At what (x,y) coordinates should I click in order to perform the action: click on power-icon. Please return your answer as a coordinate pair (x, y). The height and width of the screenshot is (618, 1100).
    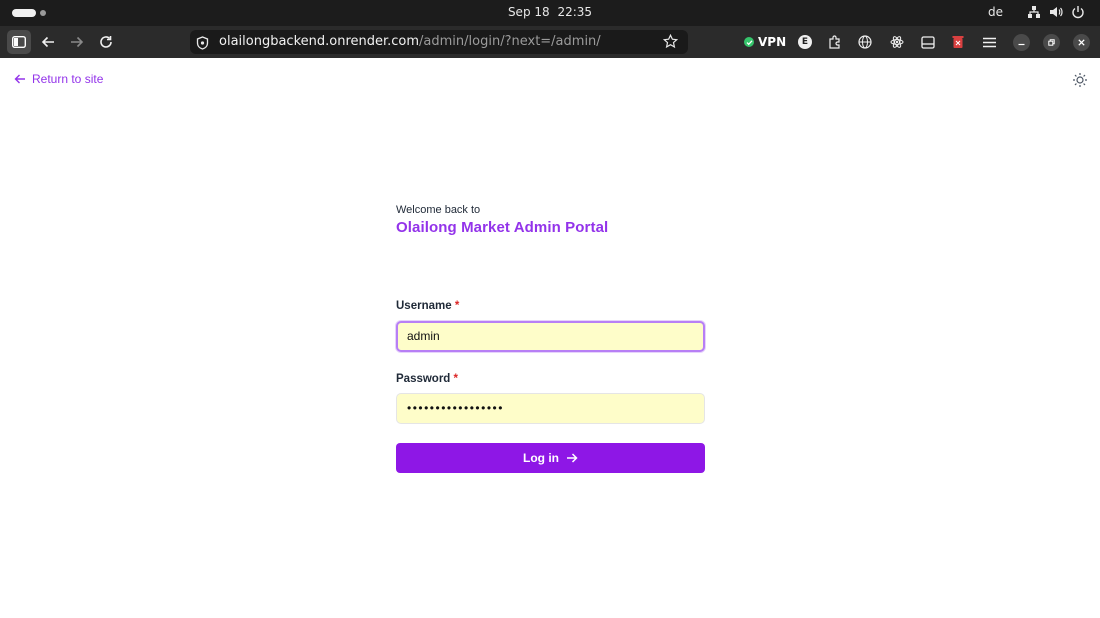
    Looking at the image, I should click on (1078, 12).